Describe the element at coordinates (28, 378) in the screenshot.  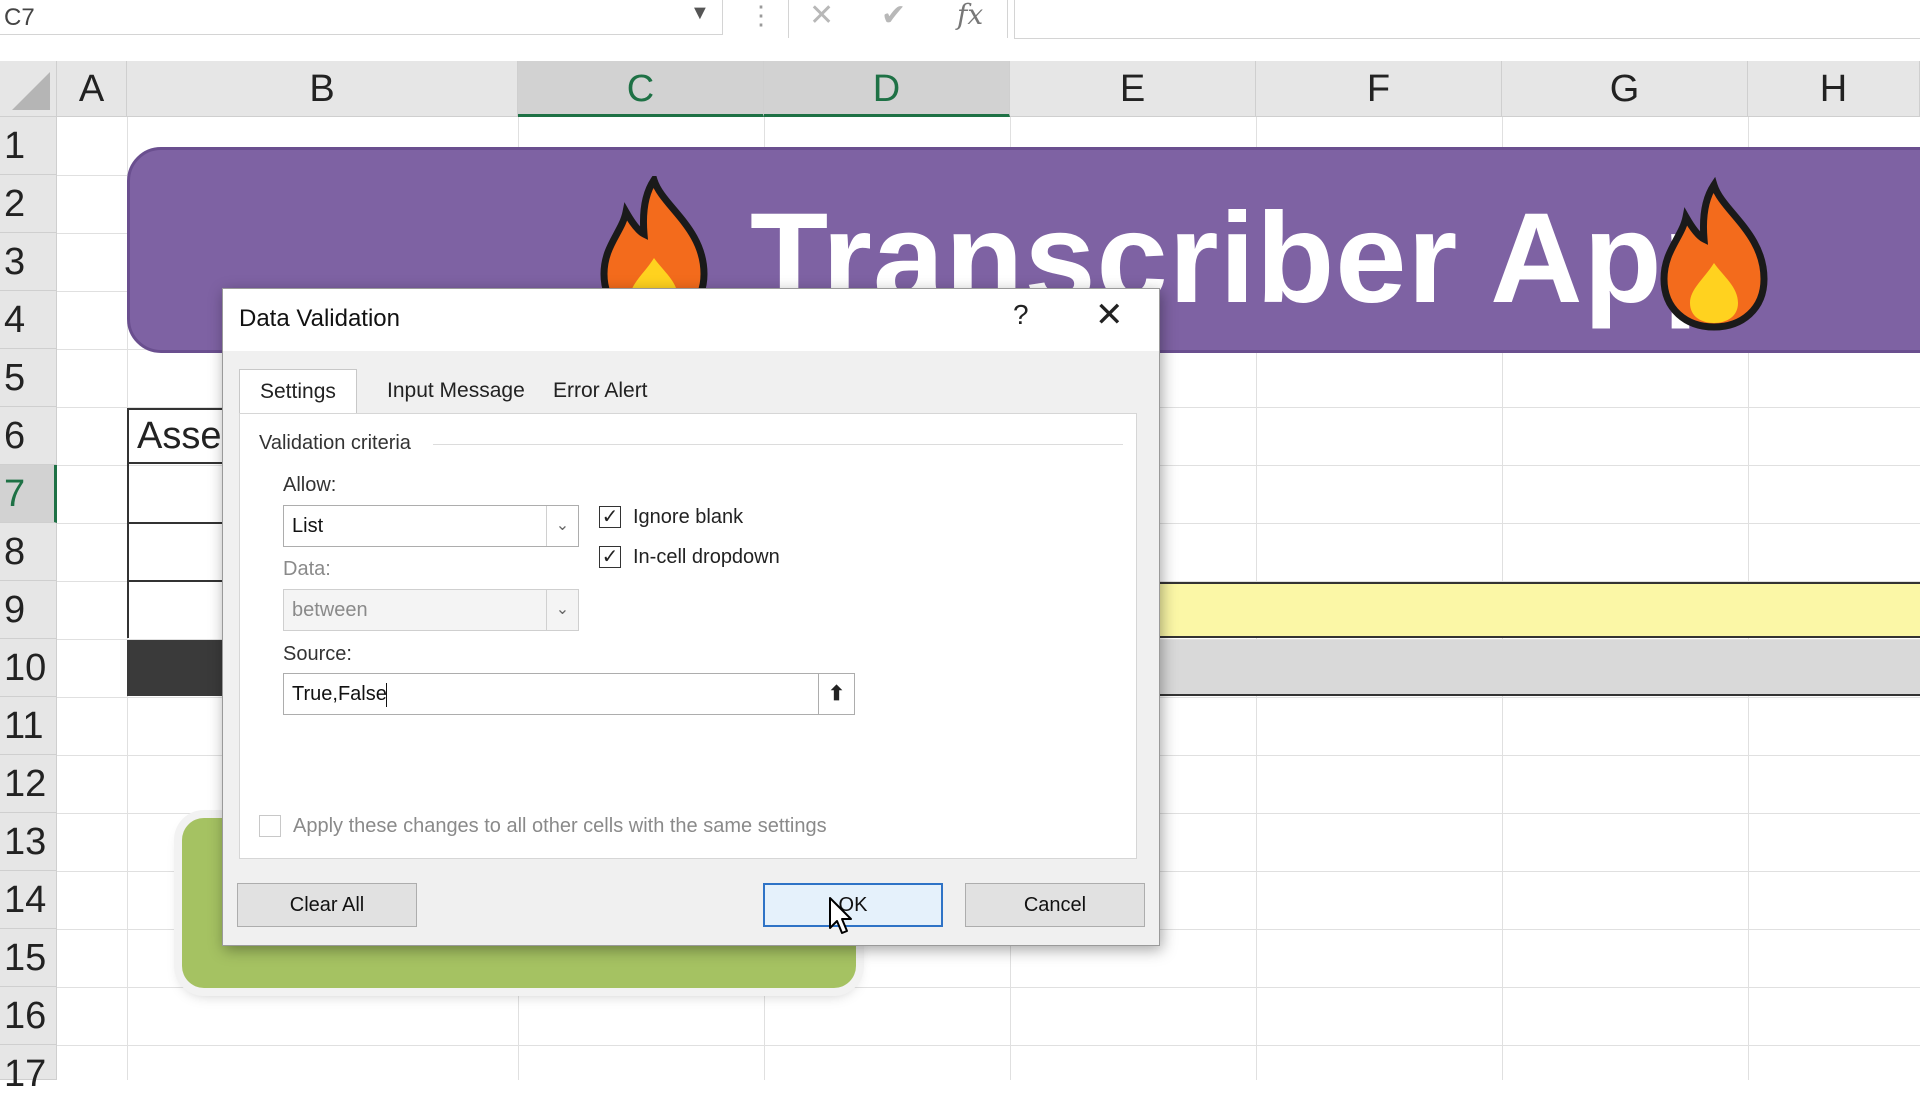
I see `row-header-5: 5` at that location.